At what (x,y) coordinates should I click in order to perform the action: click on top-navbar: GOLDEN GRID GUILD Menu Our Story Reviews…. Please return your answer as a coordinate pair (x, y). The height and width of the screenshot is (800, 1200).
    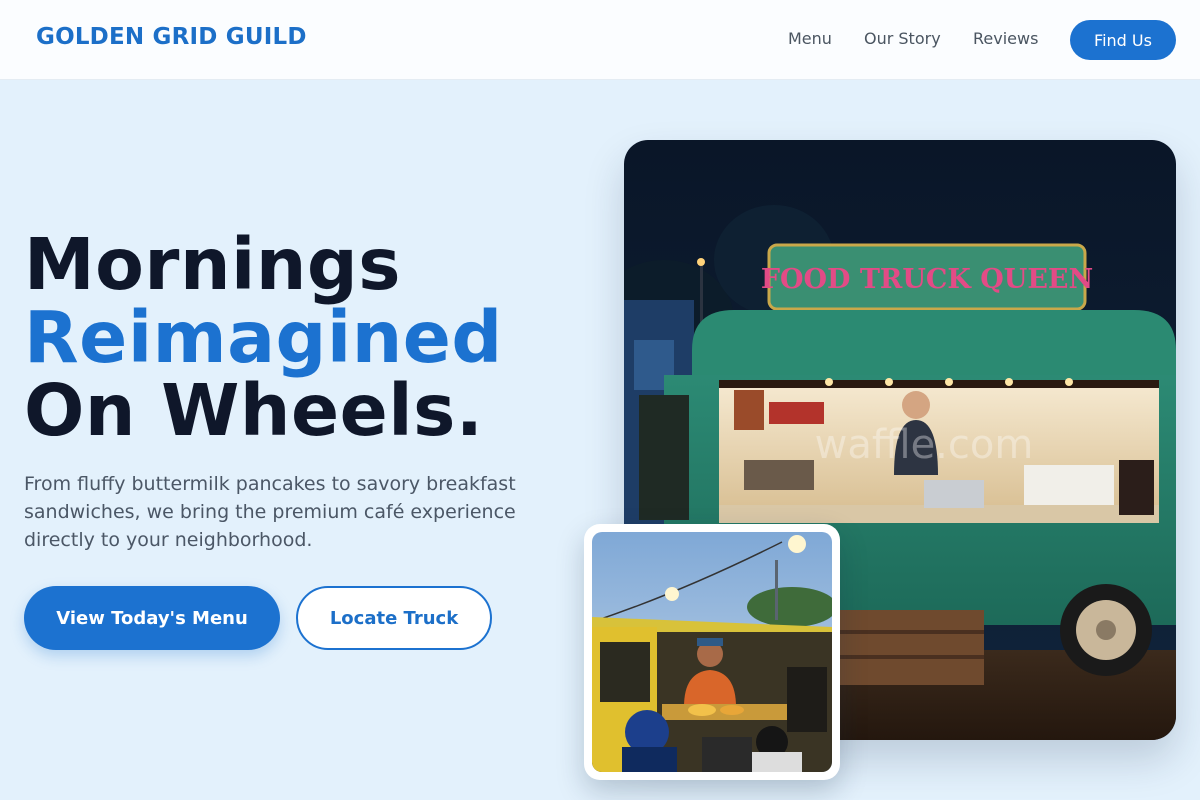
    Looking at the image, I should click on (600, 40).